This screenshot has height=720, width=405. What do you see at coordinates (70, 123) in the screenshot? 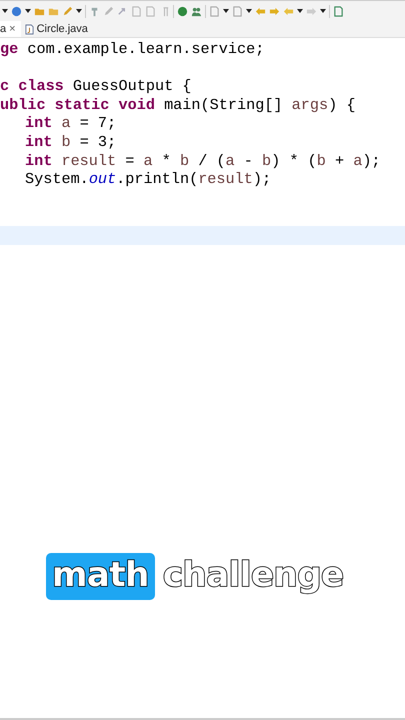
I see `code-line: int a = 7;` at bounding box center [70, 123].